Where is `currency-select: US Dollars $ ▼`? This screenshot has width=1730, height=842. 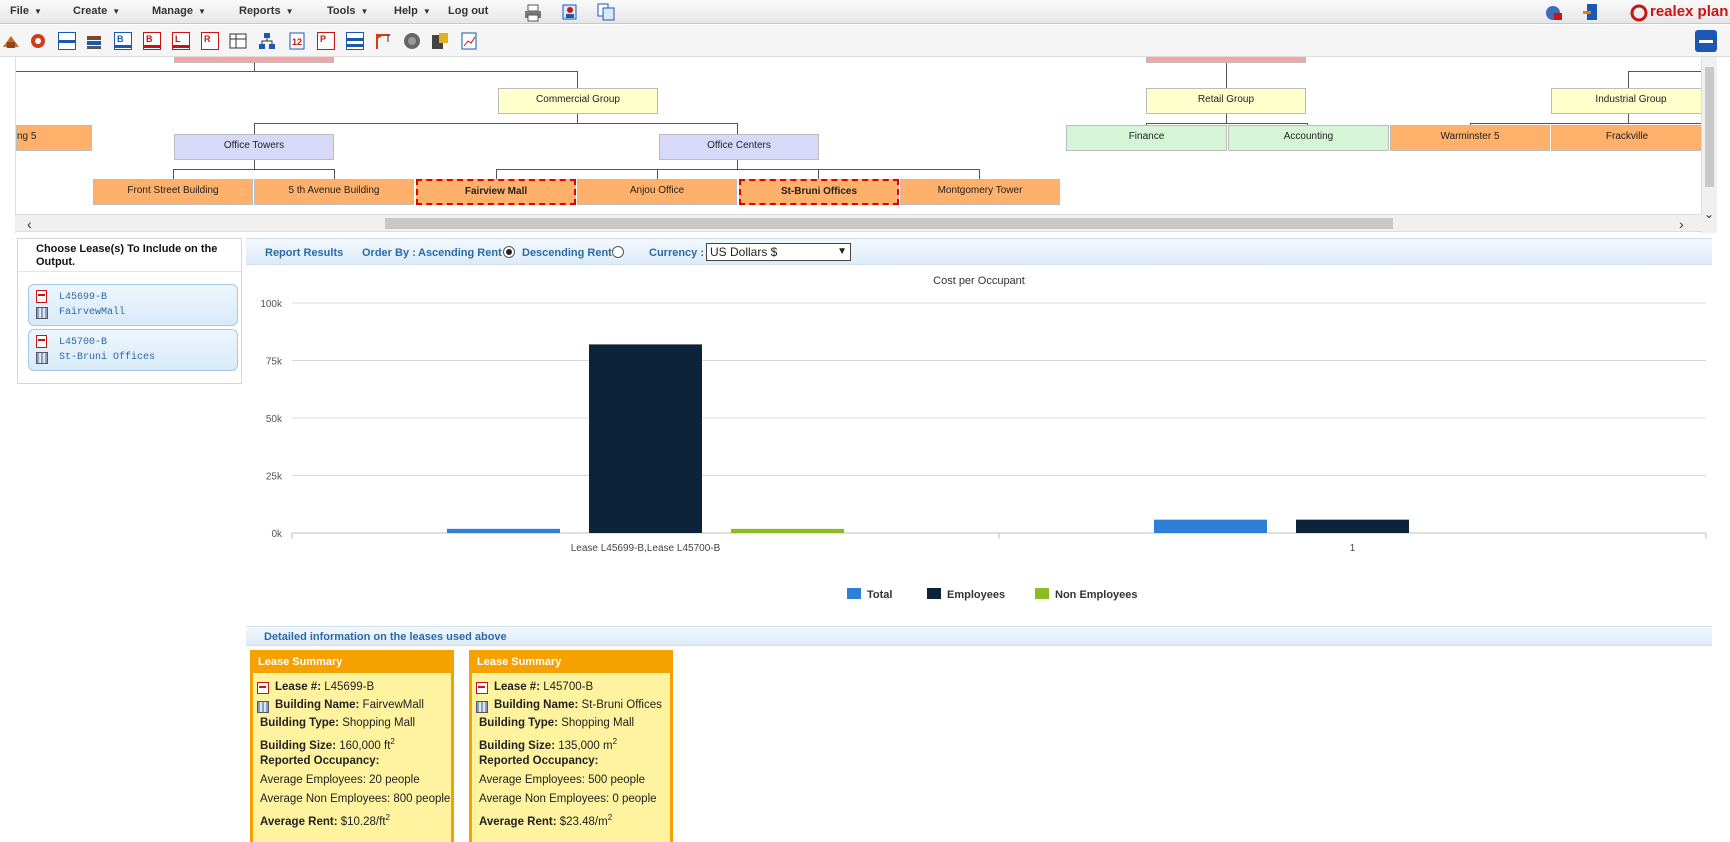 currency-select: US Dollars $ ▼ is located at coordinates (778, 252).